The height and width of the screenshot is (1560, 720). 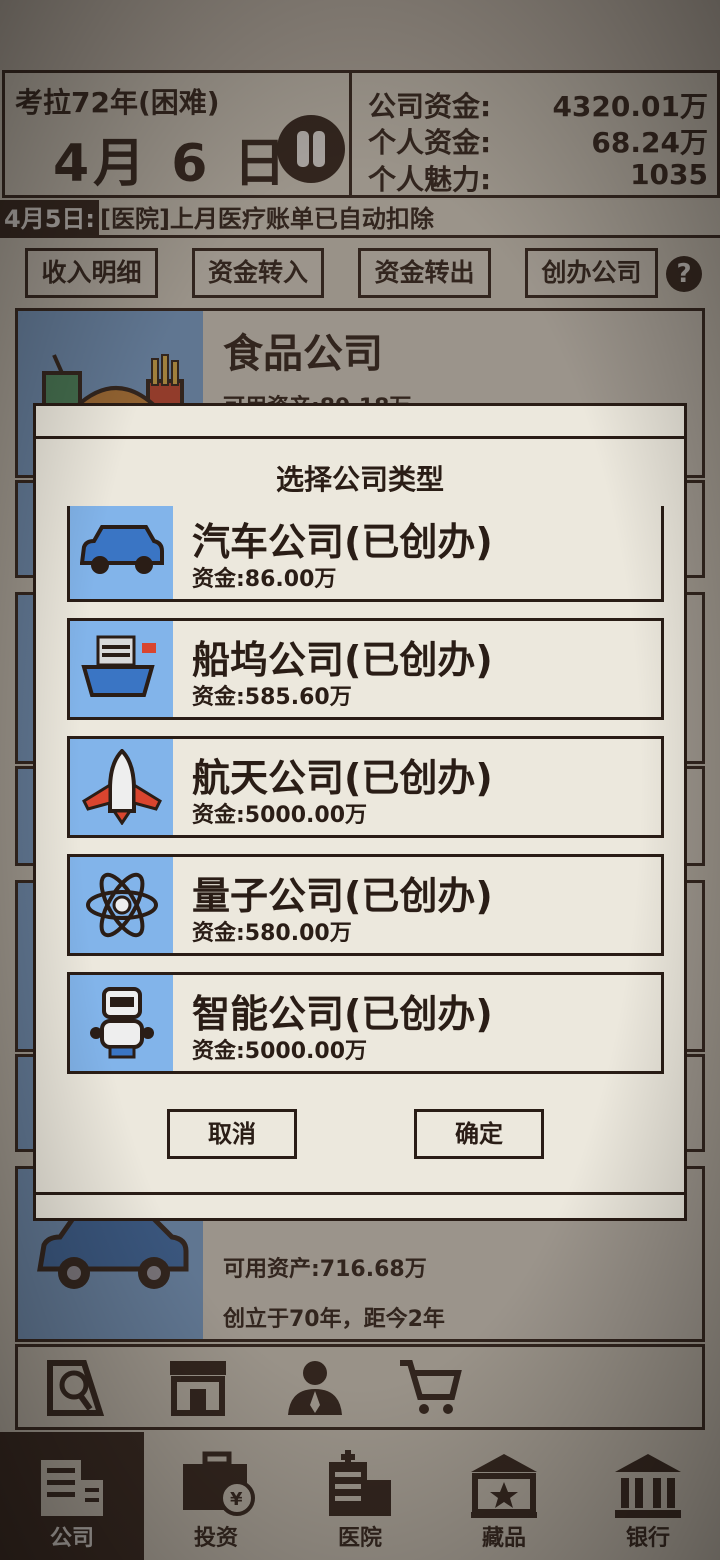 I want to click on car-icon, so click(x=122, y=549).